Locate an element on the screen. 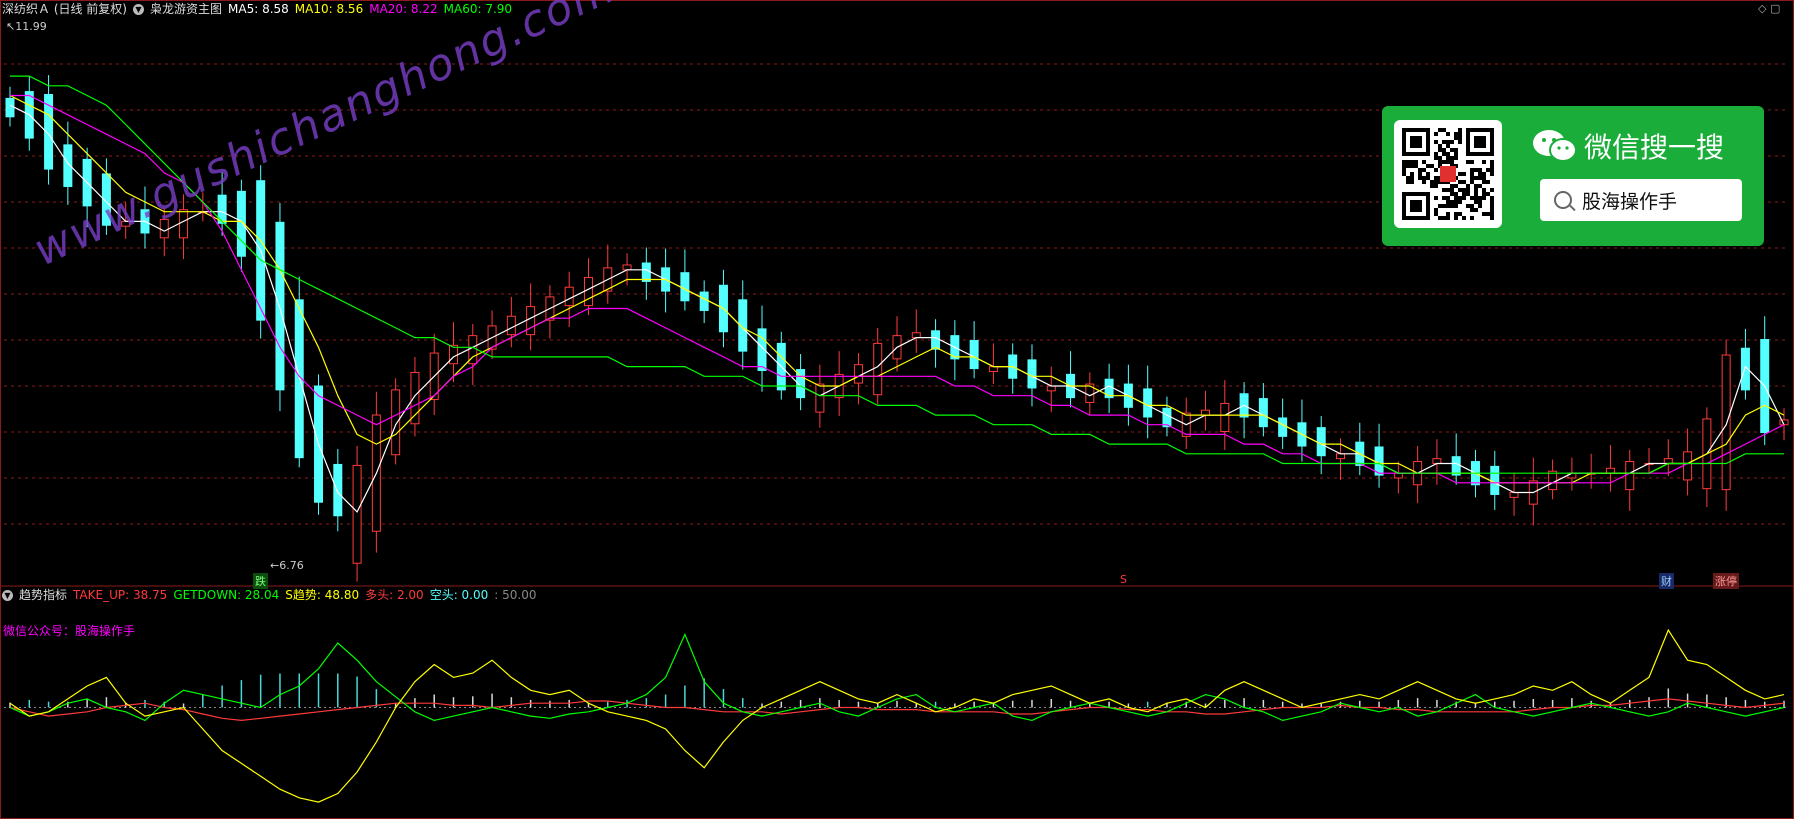 This screenshot has width=1794, height=819. low-price-value: 6.76 is located at coordinates (291, 565).